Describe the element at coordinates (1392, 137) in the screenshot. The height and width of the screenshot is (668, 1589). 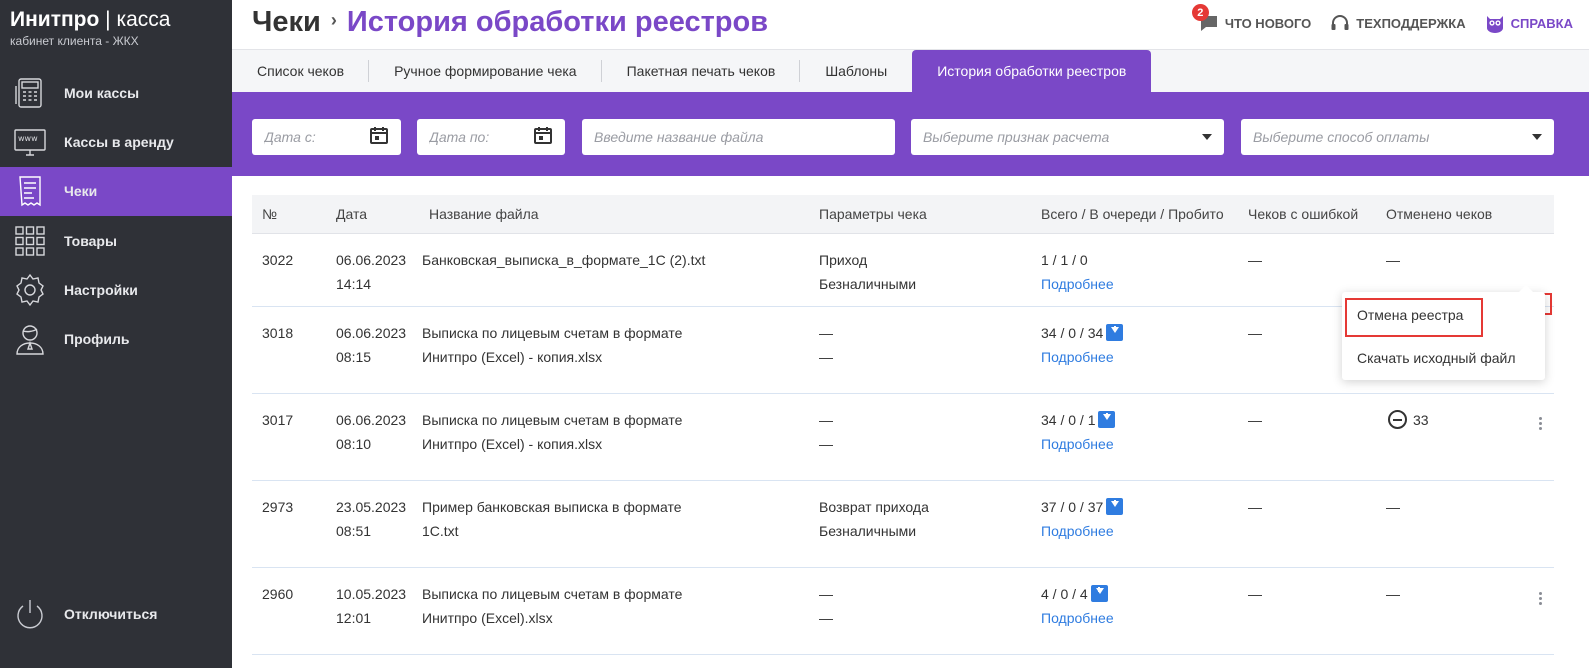
I see `payment-method-input` at that location.